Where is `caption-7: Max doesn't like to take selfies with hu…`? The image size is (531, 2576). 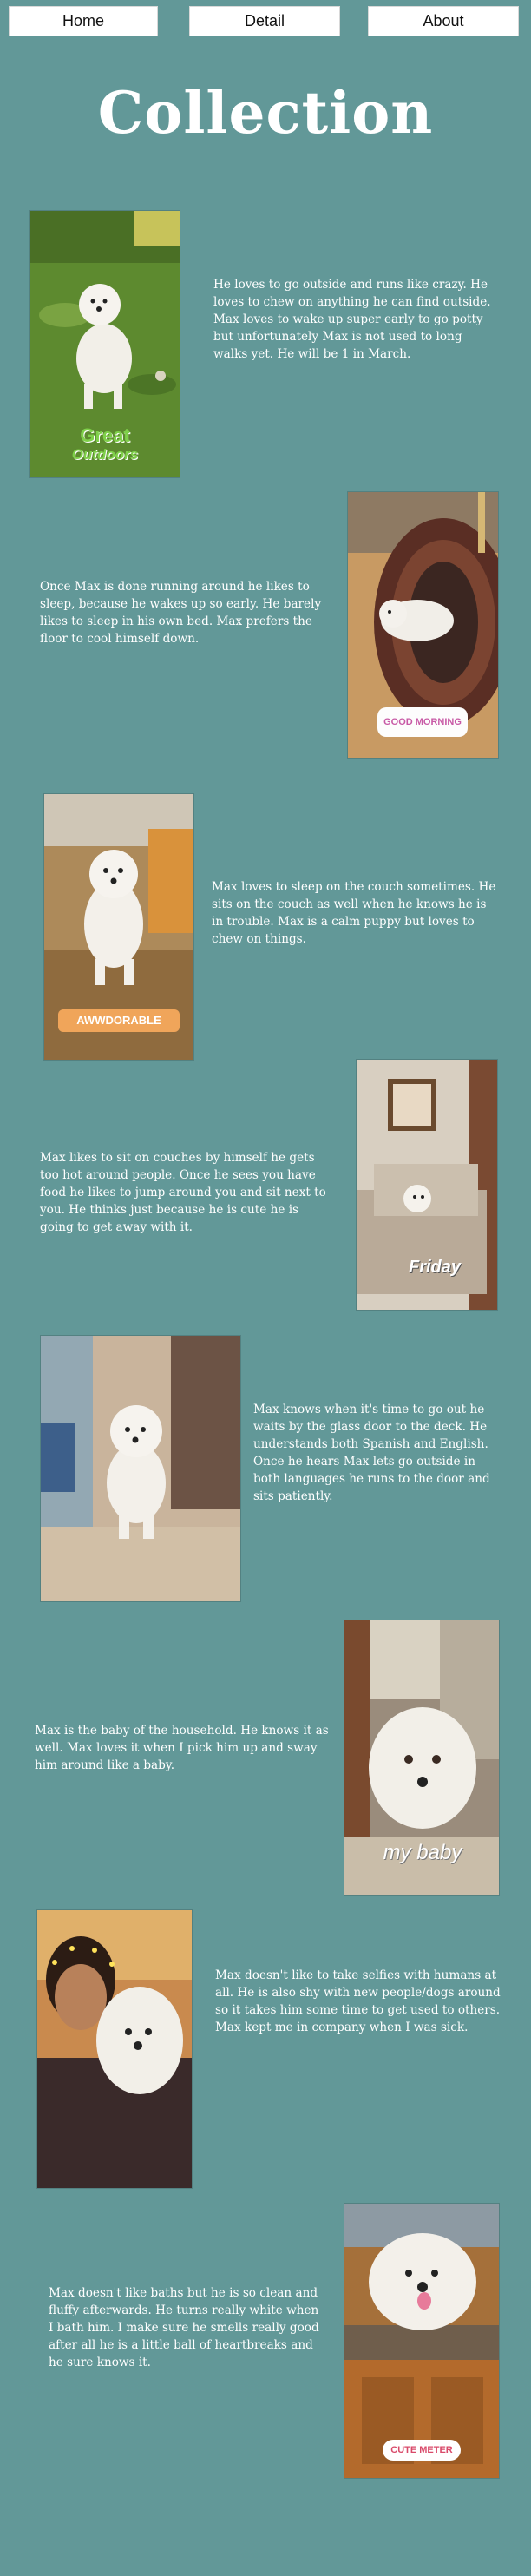 caption-7: Max doesn't like to take selfies with hu… is located at coordinates (358, 2001).